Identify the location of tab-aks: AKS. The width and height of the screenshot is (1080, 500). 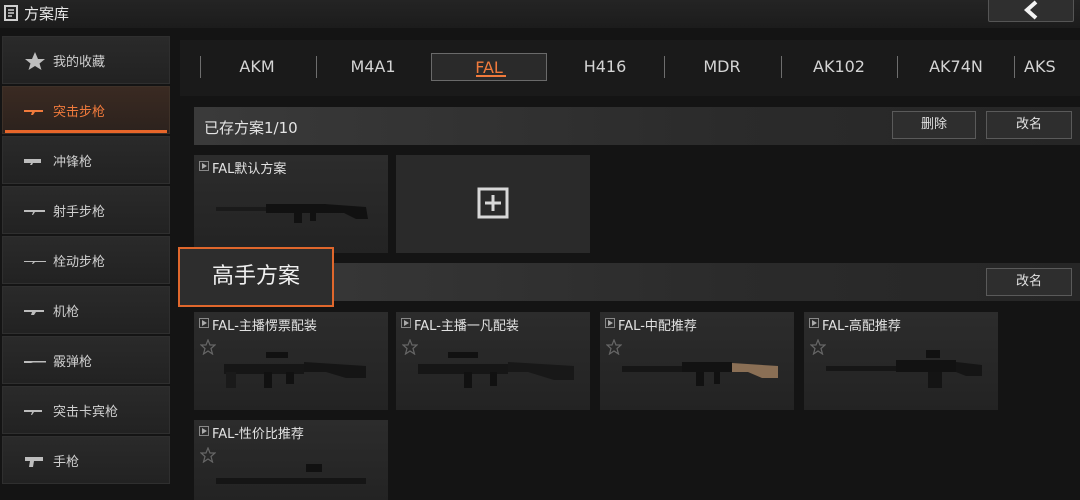
(1048, 67).